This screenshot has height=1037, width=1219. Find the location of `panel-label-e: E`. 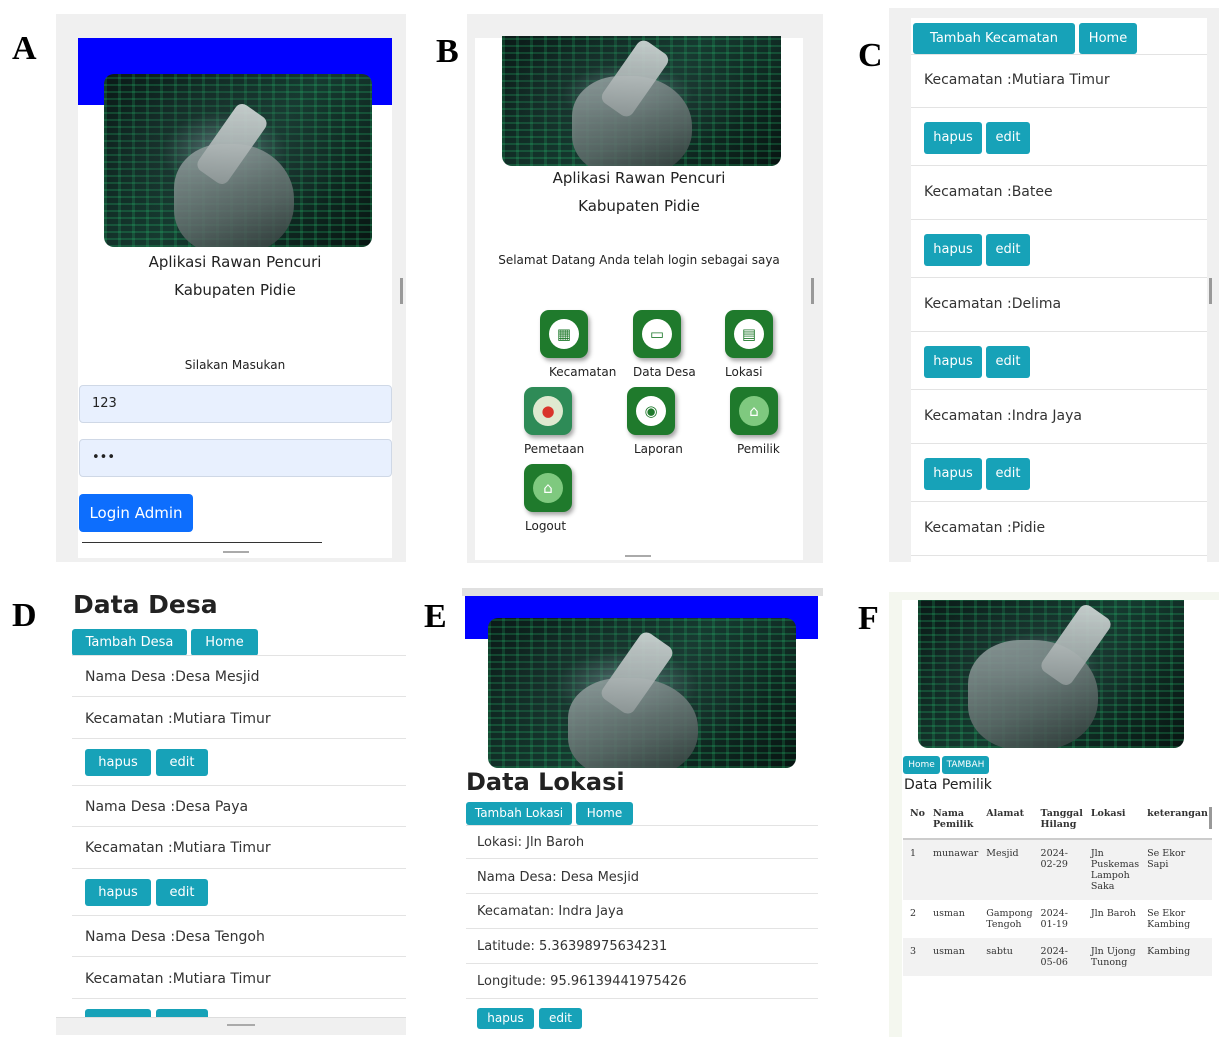

panel-label-e: E is located at coordinates (435, 616).